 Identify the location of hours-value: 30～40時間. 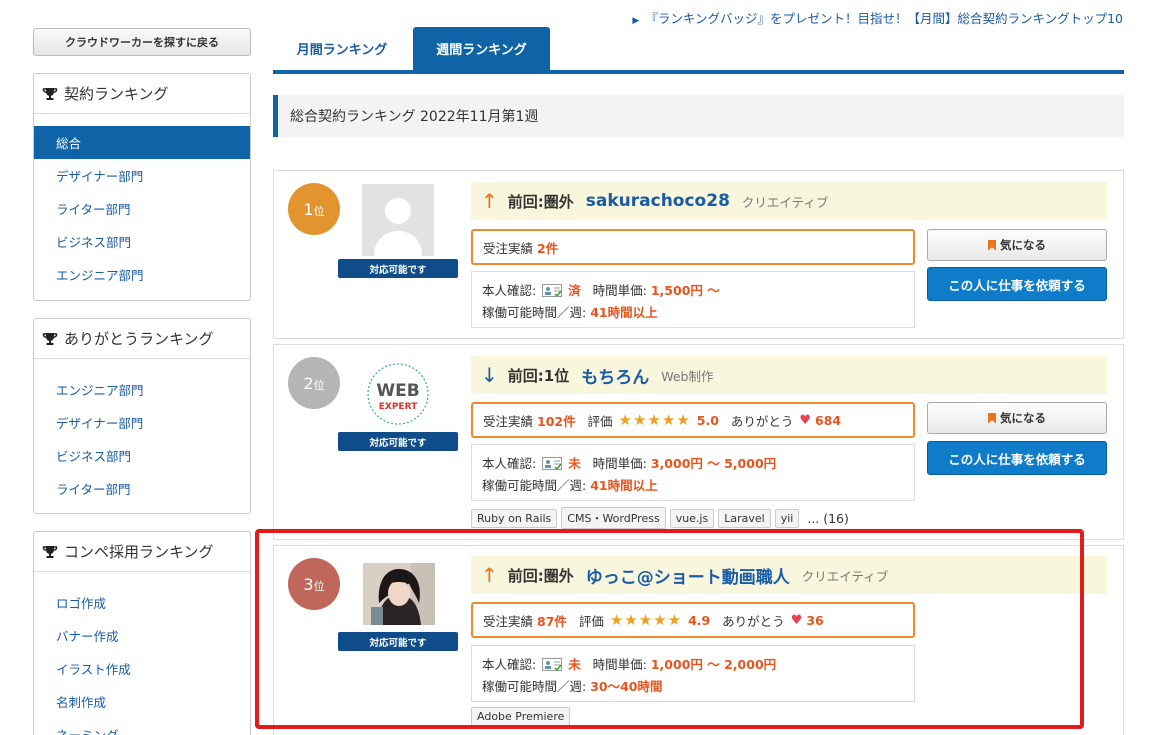
(626, 686).